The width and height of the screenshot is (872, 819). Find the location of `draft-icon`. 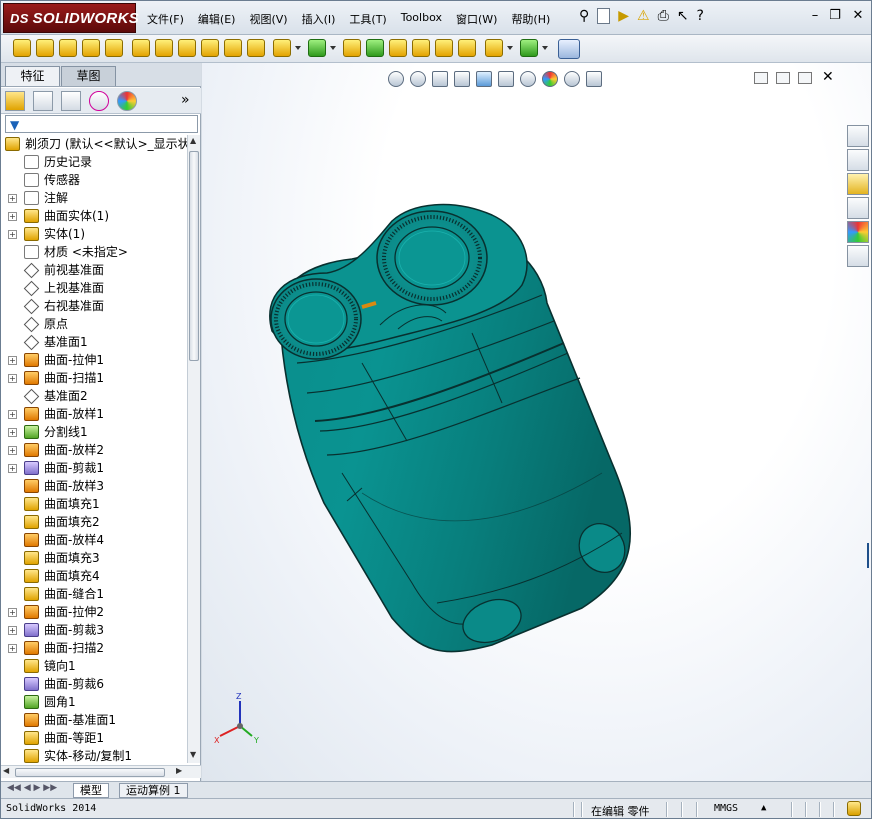

draft-icon is located at coordinates (375, 48).